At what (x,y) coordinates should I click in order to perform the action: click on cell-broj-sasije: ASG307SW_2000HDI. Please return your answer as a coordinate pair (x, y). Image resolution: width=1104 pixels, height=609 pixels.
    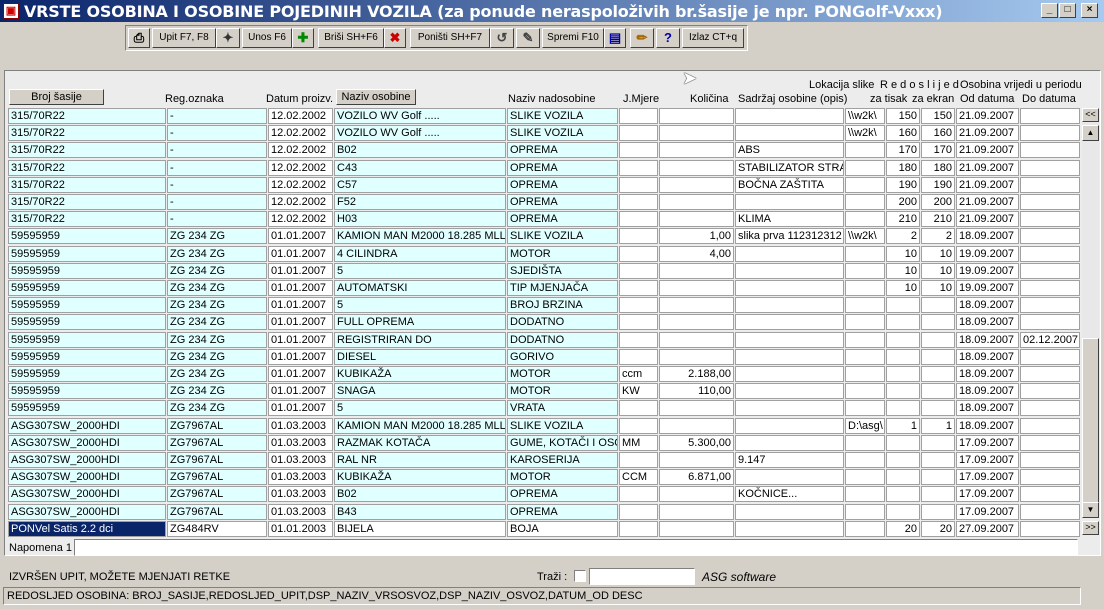
    Looking at the image, I should click on (87, 477).